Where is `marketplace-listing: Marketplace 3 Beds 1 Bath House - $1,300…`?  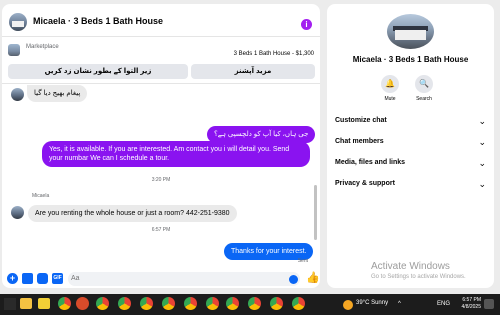 marketplace-listing: Marketplace 3 Beds 1 Bath House - $1,300… is located at coordinates (161, 61).